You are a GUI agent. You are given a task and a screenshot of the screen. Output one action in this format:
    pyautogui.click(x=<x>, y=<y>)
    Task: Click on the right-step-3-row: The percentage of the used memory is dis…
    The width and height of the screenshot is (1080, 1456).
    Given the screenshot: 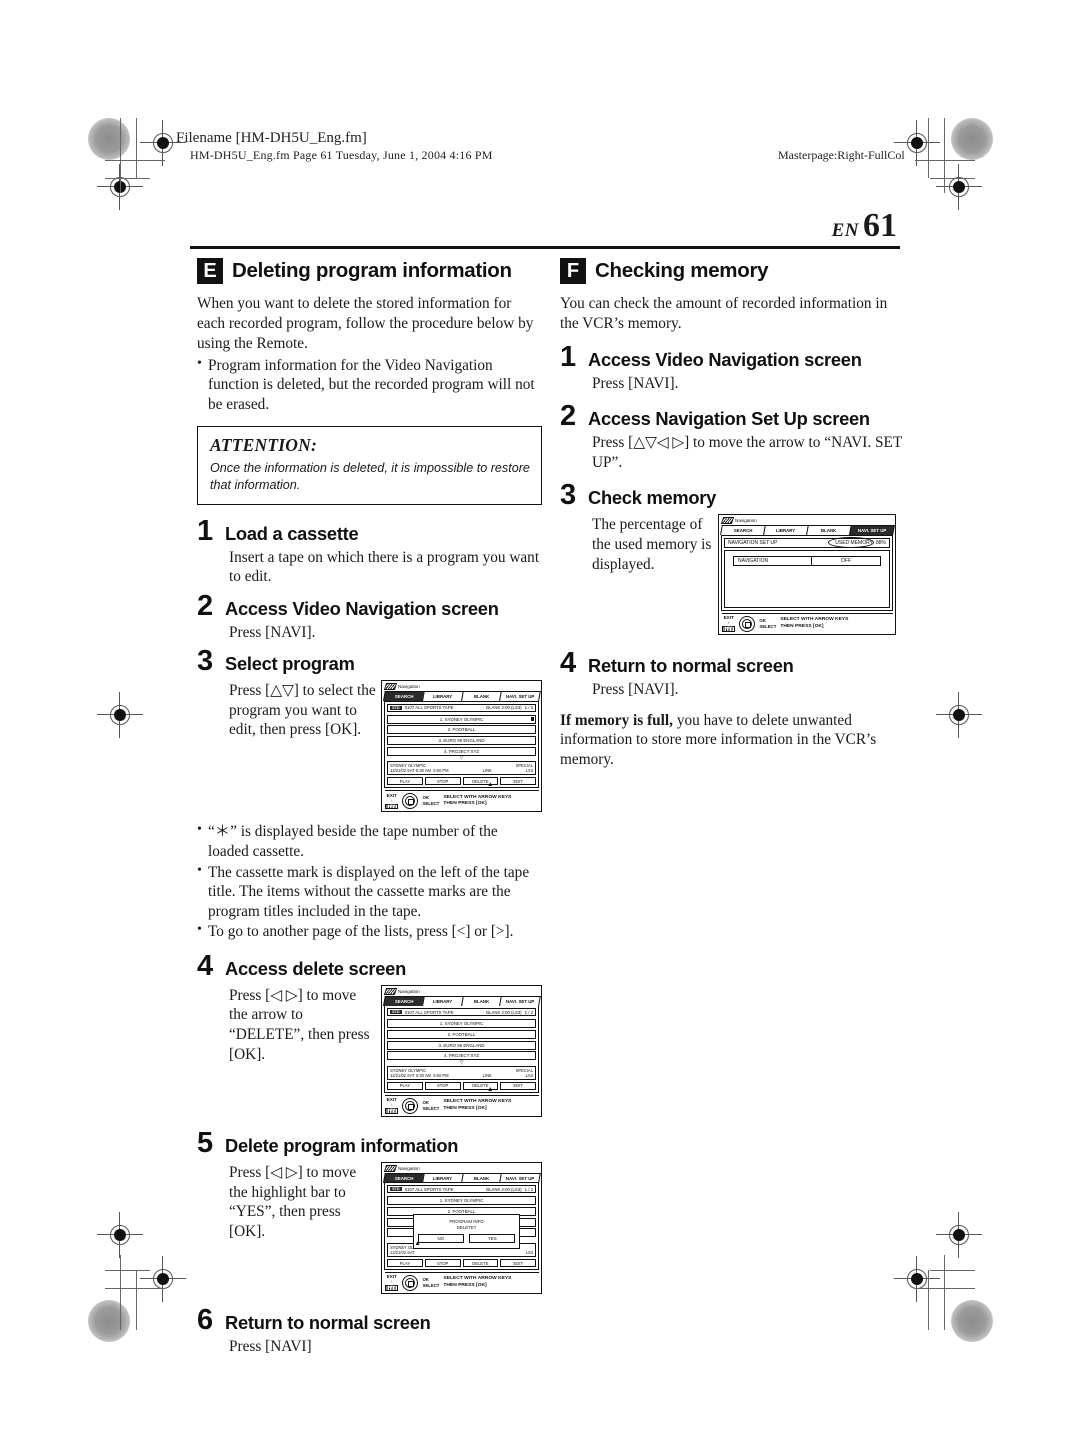 What is the action you would take?
    pyautogui.click(x=732, y=573)
    